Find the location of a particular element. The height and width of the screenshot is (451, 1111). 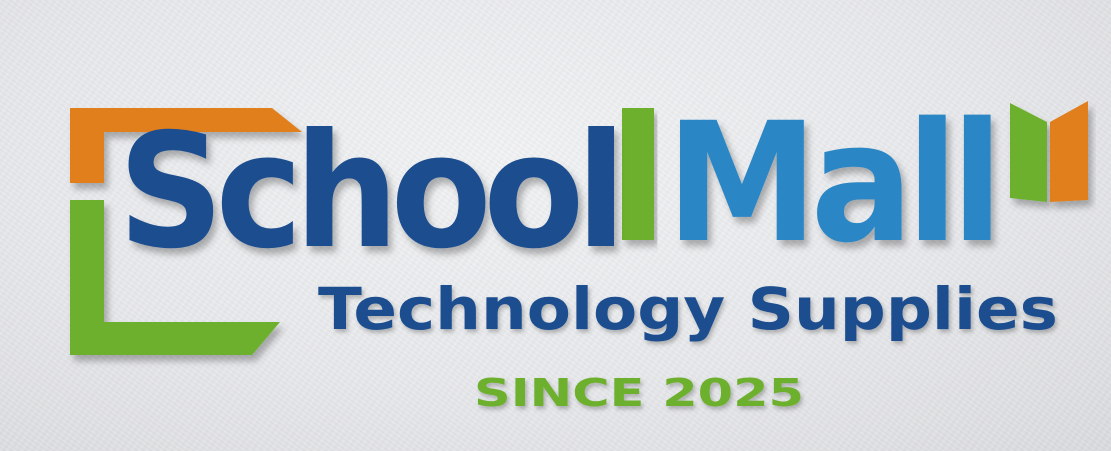

book-mark-green is located at coordinates (1028, 152).